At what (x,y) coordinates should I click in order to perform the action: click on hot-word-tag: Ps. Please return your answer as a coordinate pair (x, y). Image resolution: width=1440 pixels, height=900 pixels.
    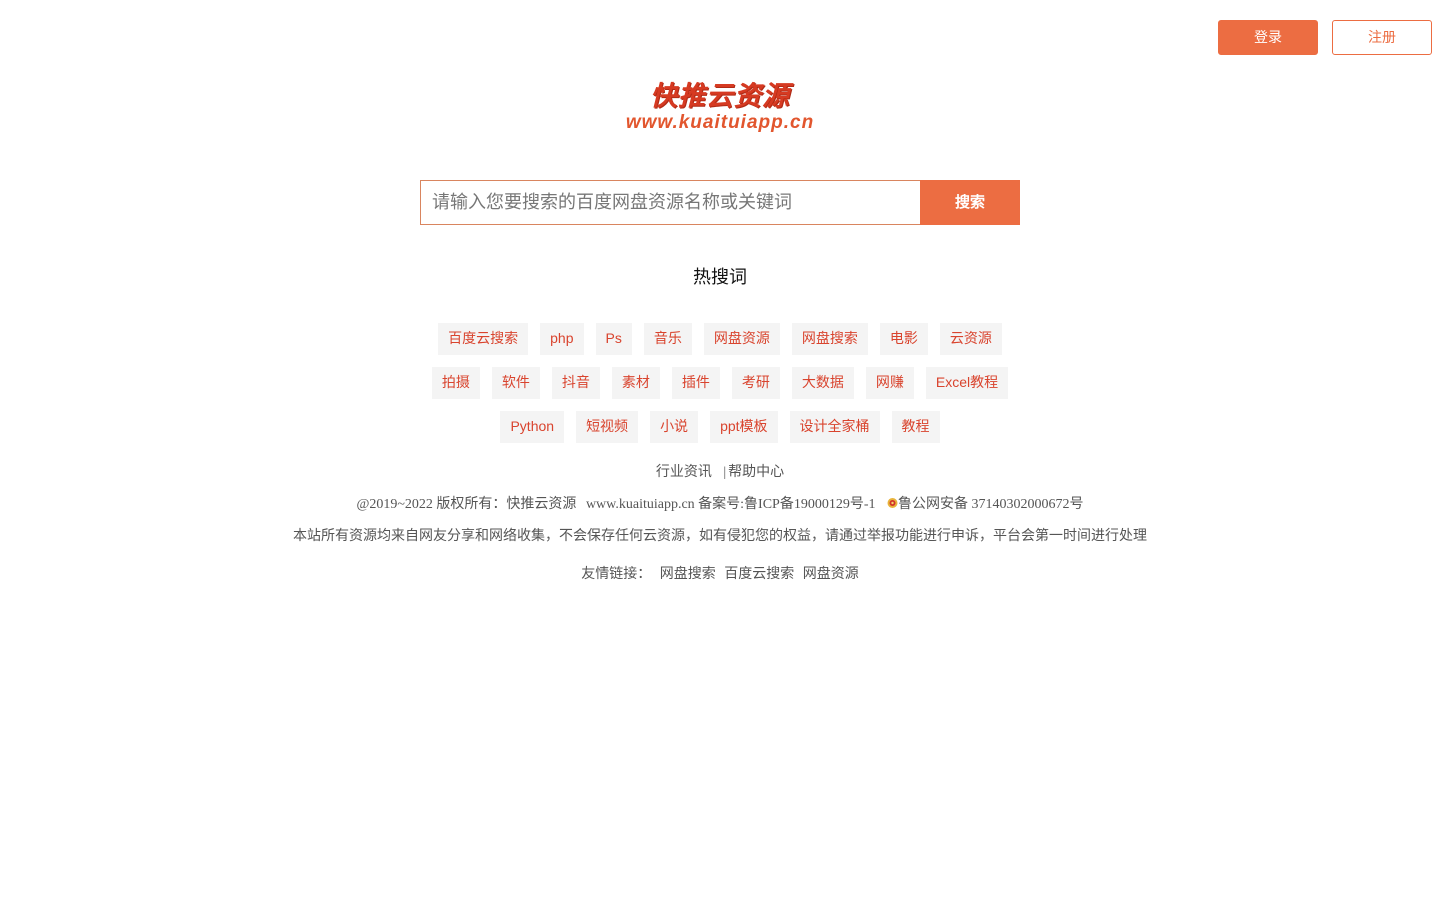
    Looking at the image, I should click on (613, 339).